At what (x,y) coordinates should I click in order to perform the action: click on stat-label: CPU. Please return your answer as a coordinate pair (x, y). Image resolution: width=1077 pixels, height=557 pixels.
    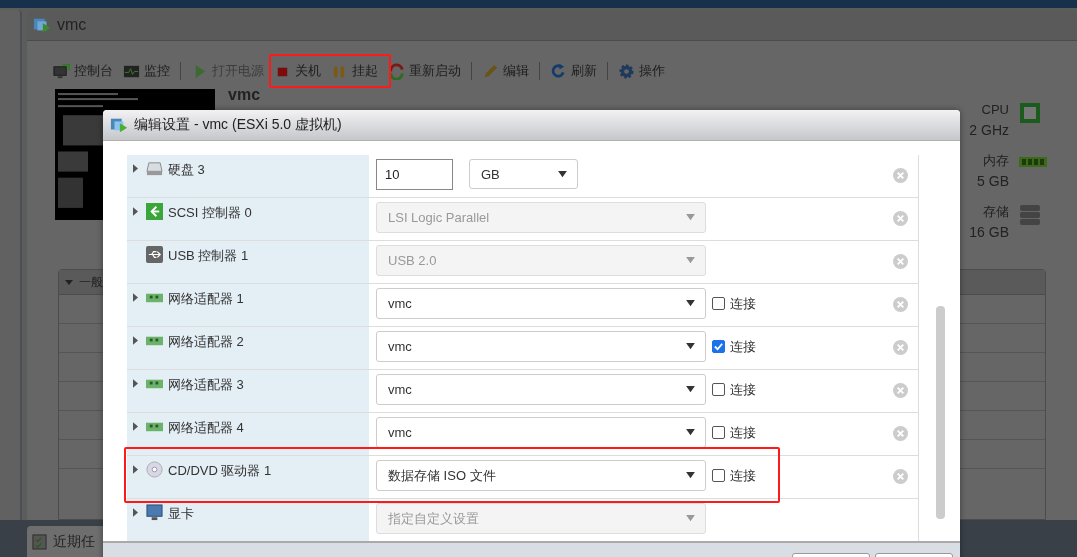
    Looking at the image, I should click on (995, 110).